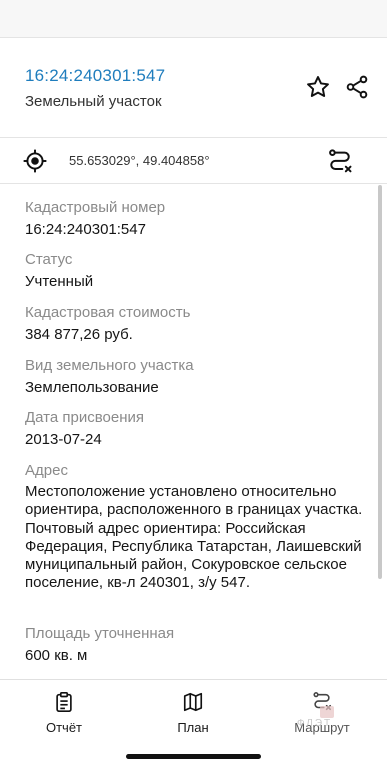 The image size is (387, 768). What do you see at coordinates (197, 645) in the screenshot?
I see `field-area: Площадь уточненная 600 кв. м` at bounding box center [197, 645].